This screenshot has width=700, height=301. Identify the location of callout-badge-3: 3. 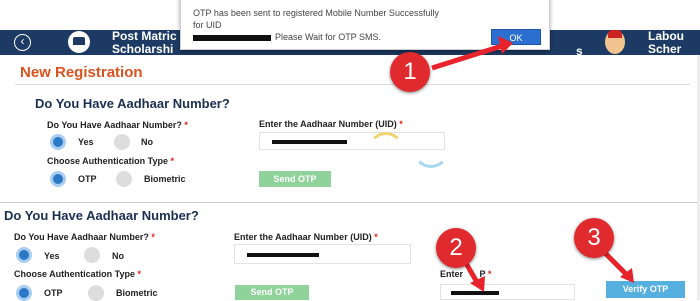
(594, 238).